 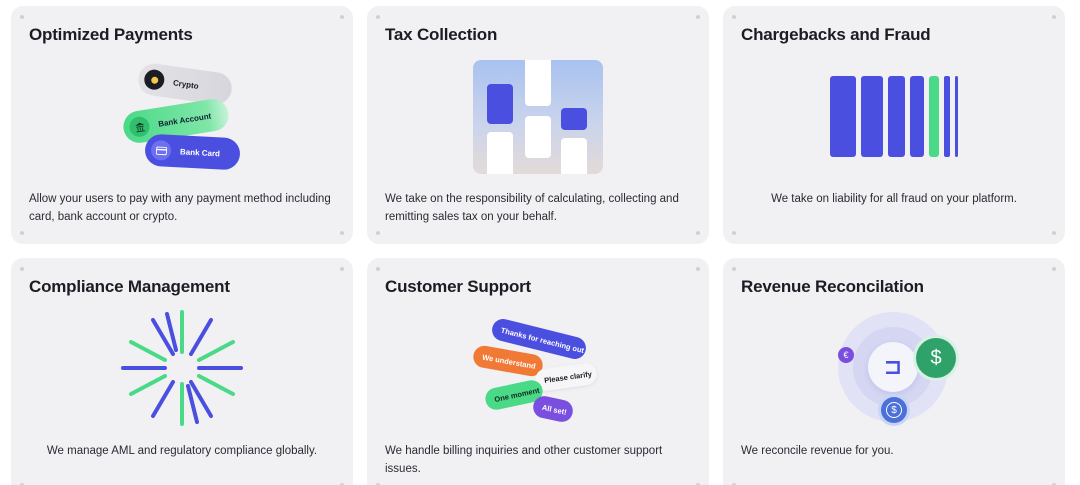 I want to click on euro-coin-icon: €, so click(x=846, y=355).